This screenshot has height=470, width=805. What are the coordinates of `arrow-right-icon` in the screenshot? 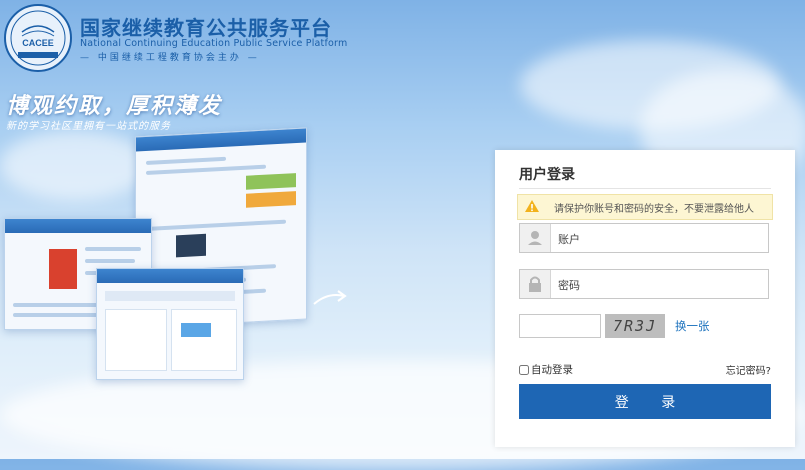 It's located at (330, 297).